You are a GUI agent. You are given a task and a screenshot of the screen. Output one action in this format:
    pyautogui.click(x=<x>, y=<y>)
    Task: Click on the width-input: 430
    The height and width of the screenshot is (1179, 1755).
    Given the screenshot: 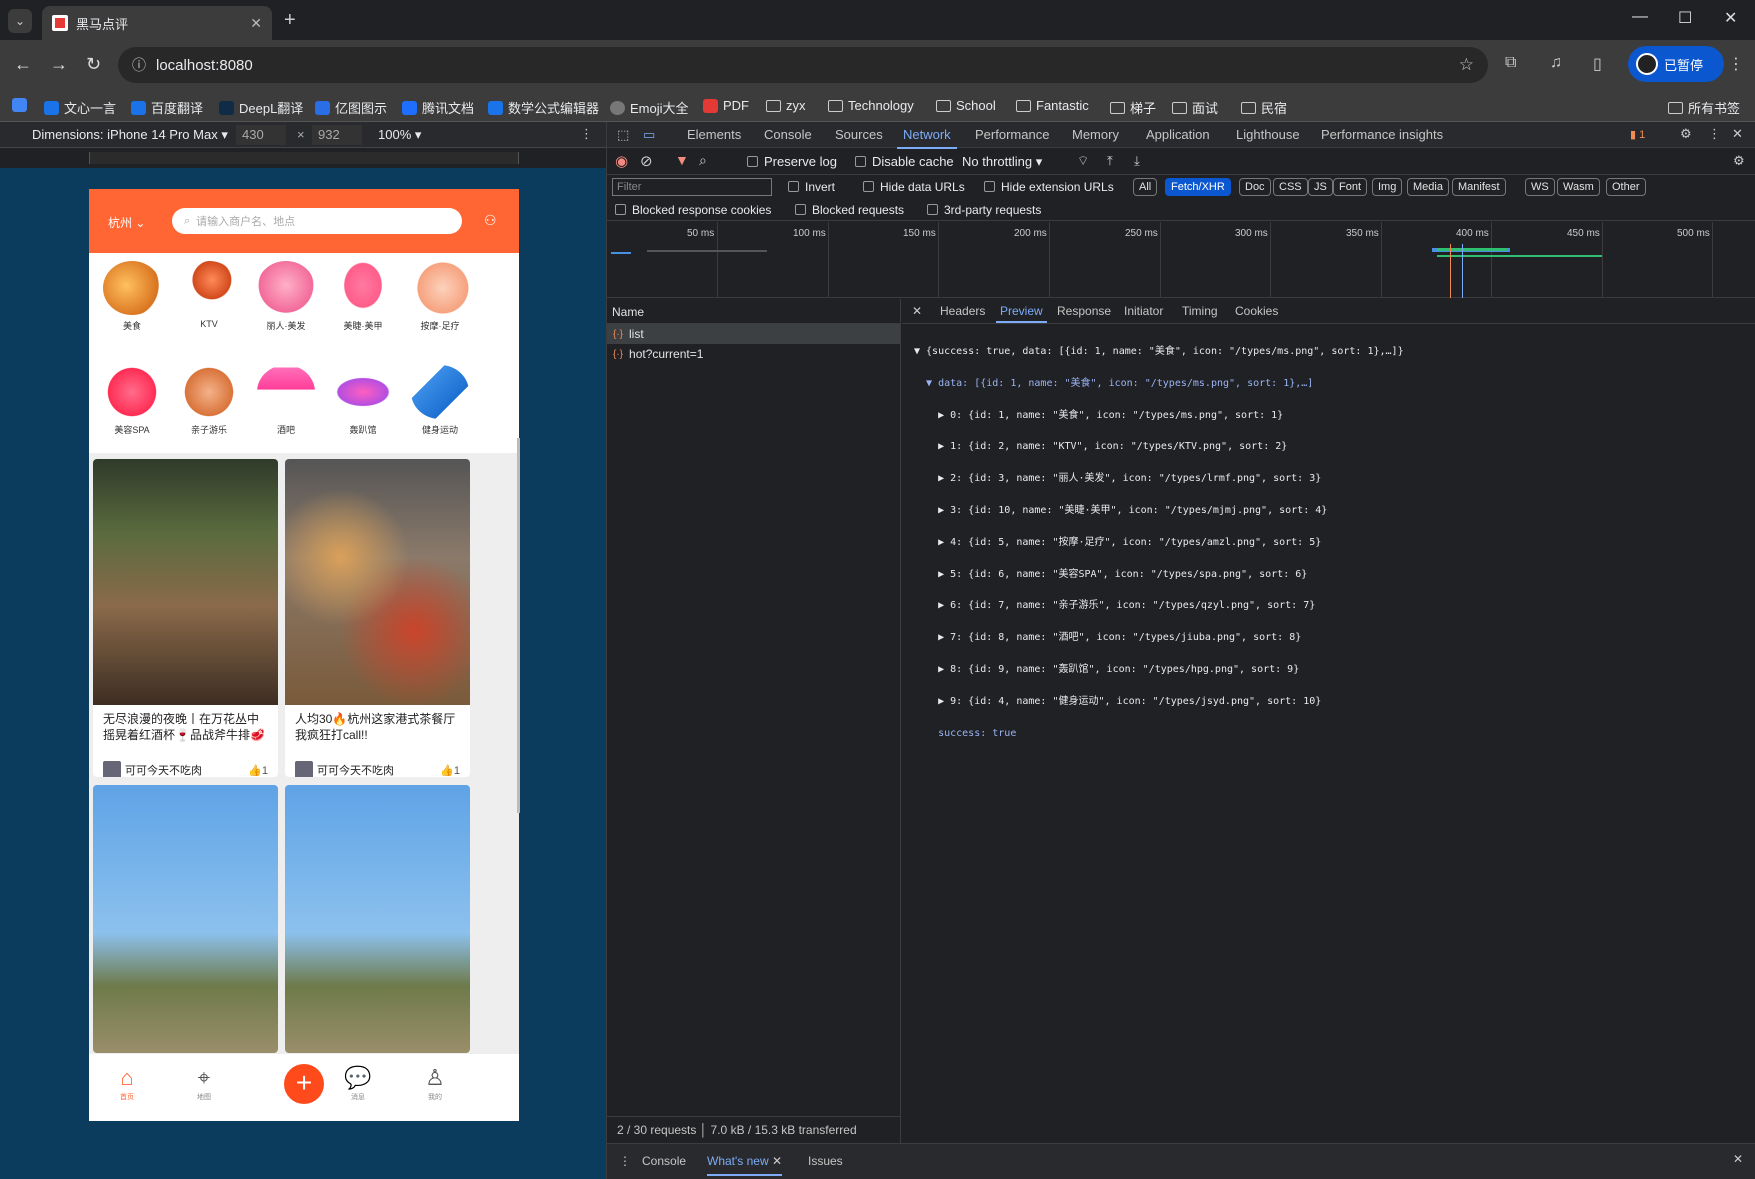 What is the action you would take?
    pyautogui.click(x=261, y=135)
    